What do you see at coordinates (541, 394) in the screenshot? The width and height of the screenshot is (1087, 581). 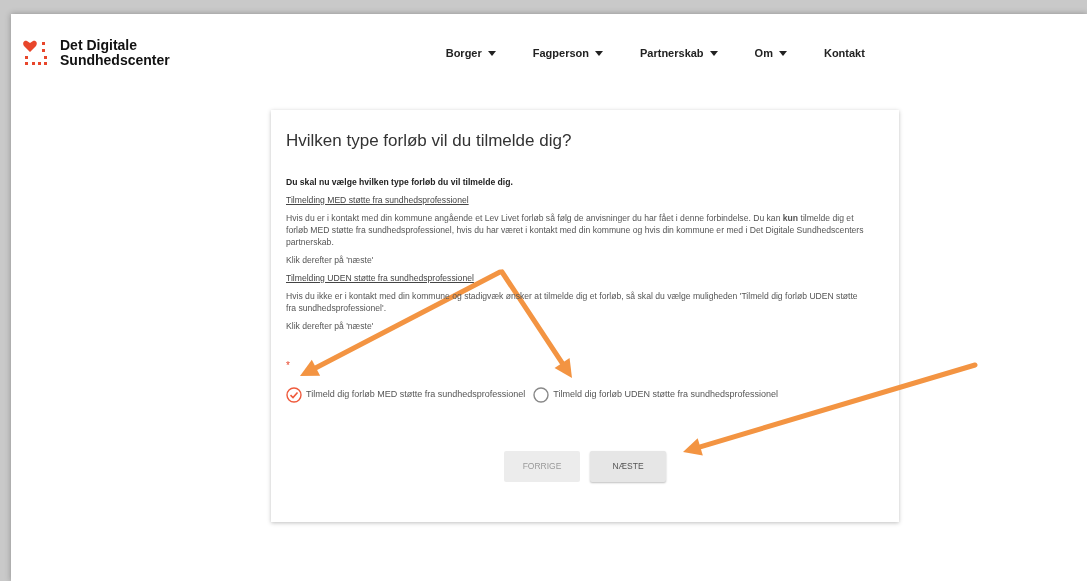 I see `radio-icon` at bounding box center [541, 394].